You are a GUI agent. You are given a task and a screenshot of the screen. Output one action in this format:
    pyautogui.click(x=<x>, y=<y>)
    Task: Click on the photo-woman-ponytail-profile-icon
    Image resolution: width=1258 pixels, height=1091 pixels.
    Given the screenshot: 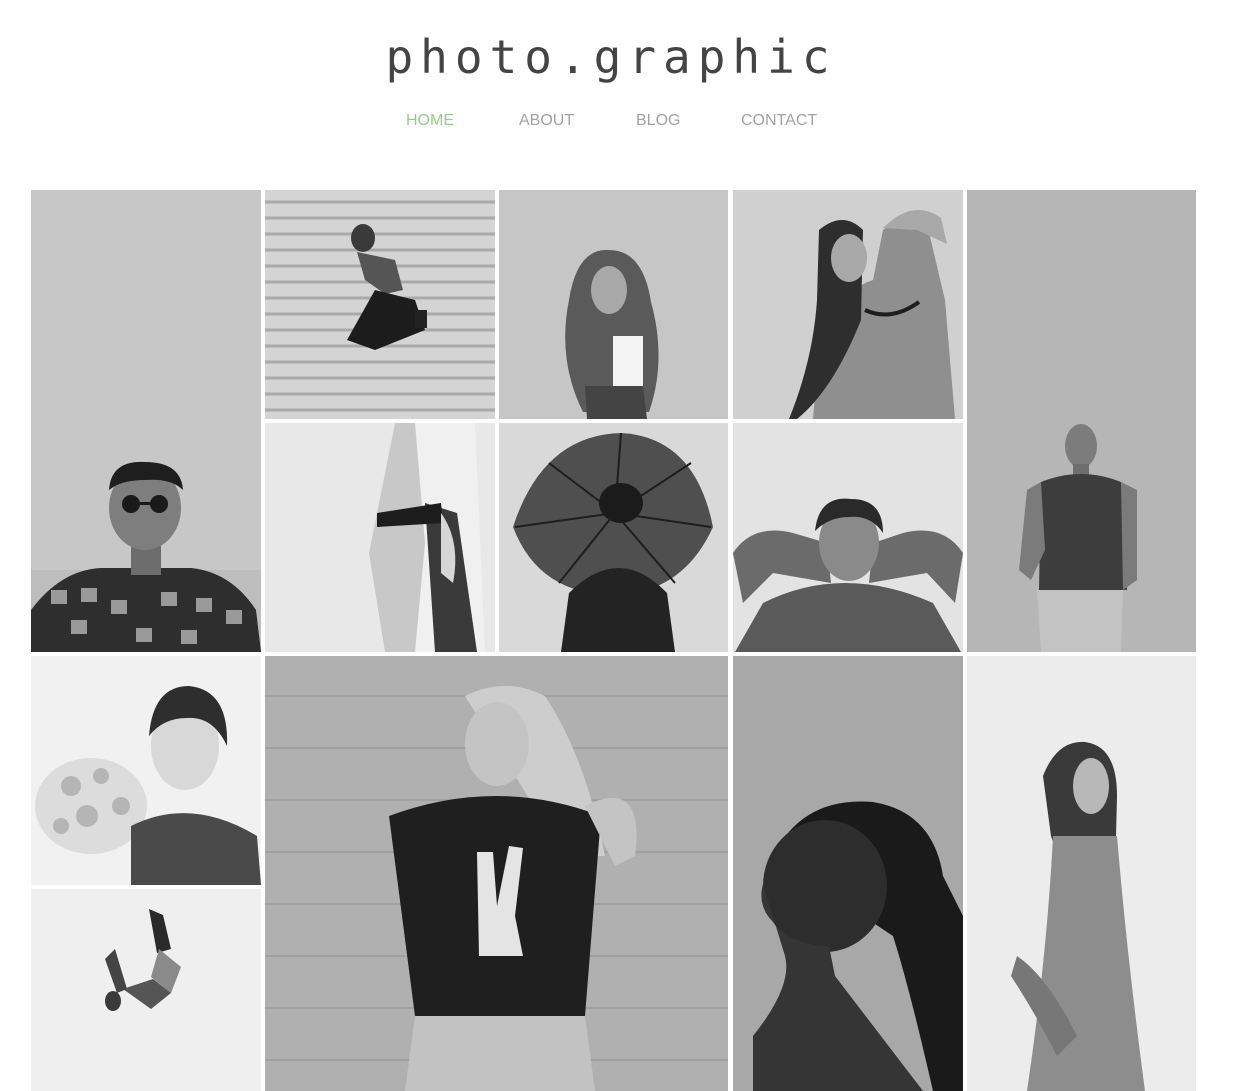 What is the action you would take?
    pyautogui.click(x=848, y=873)
    